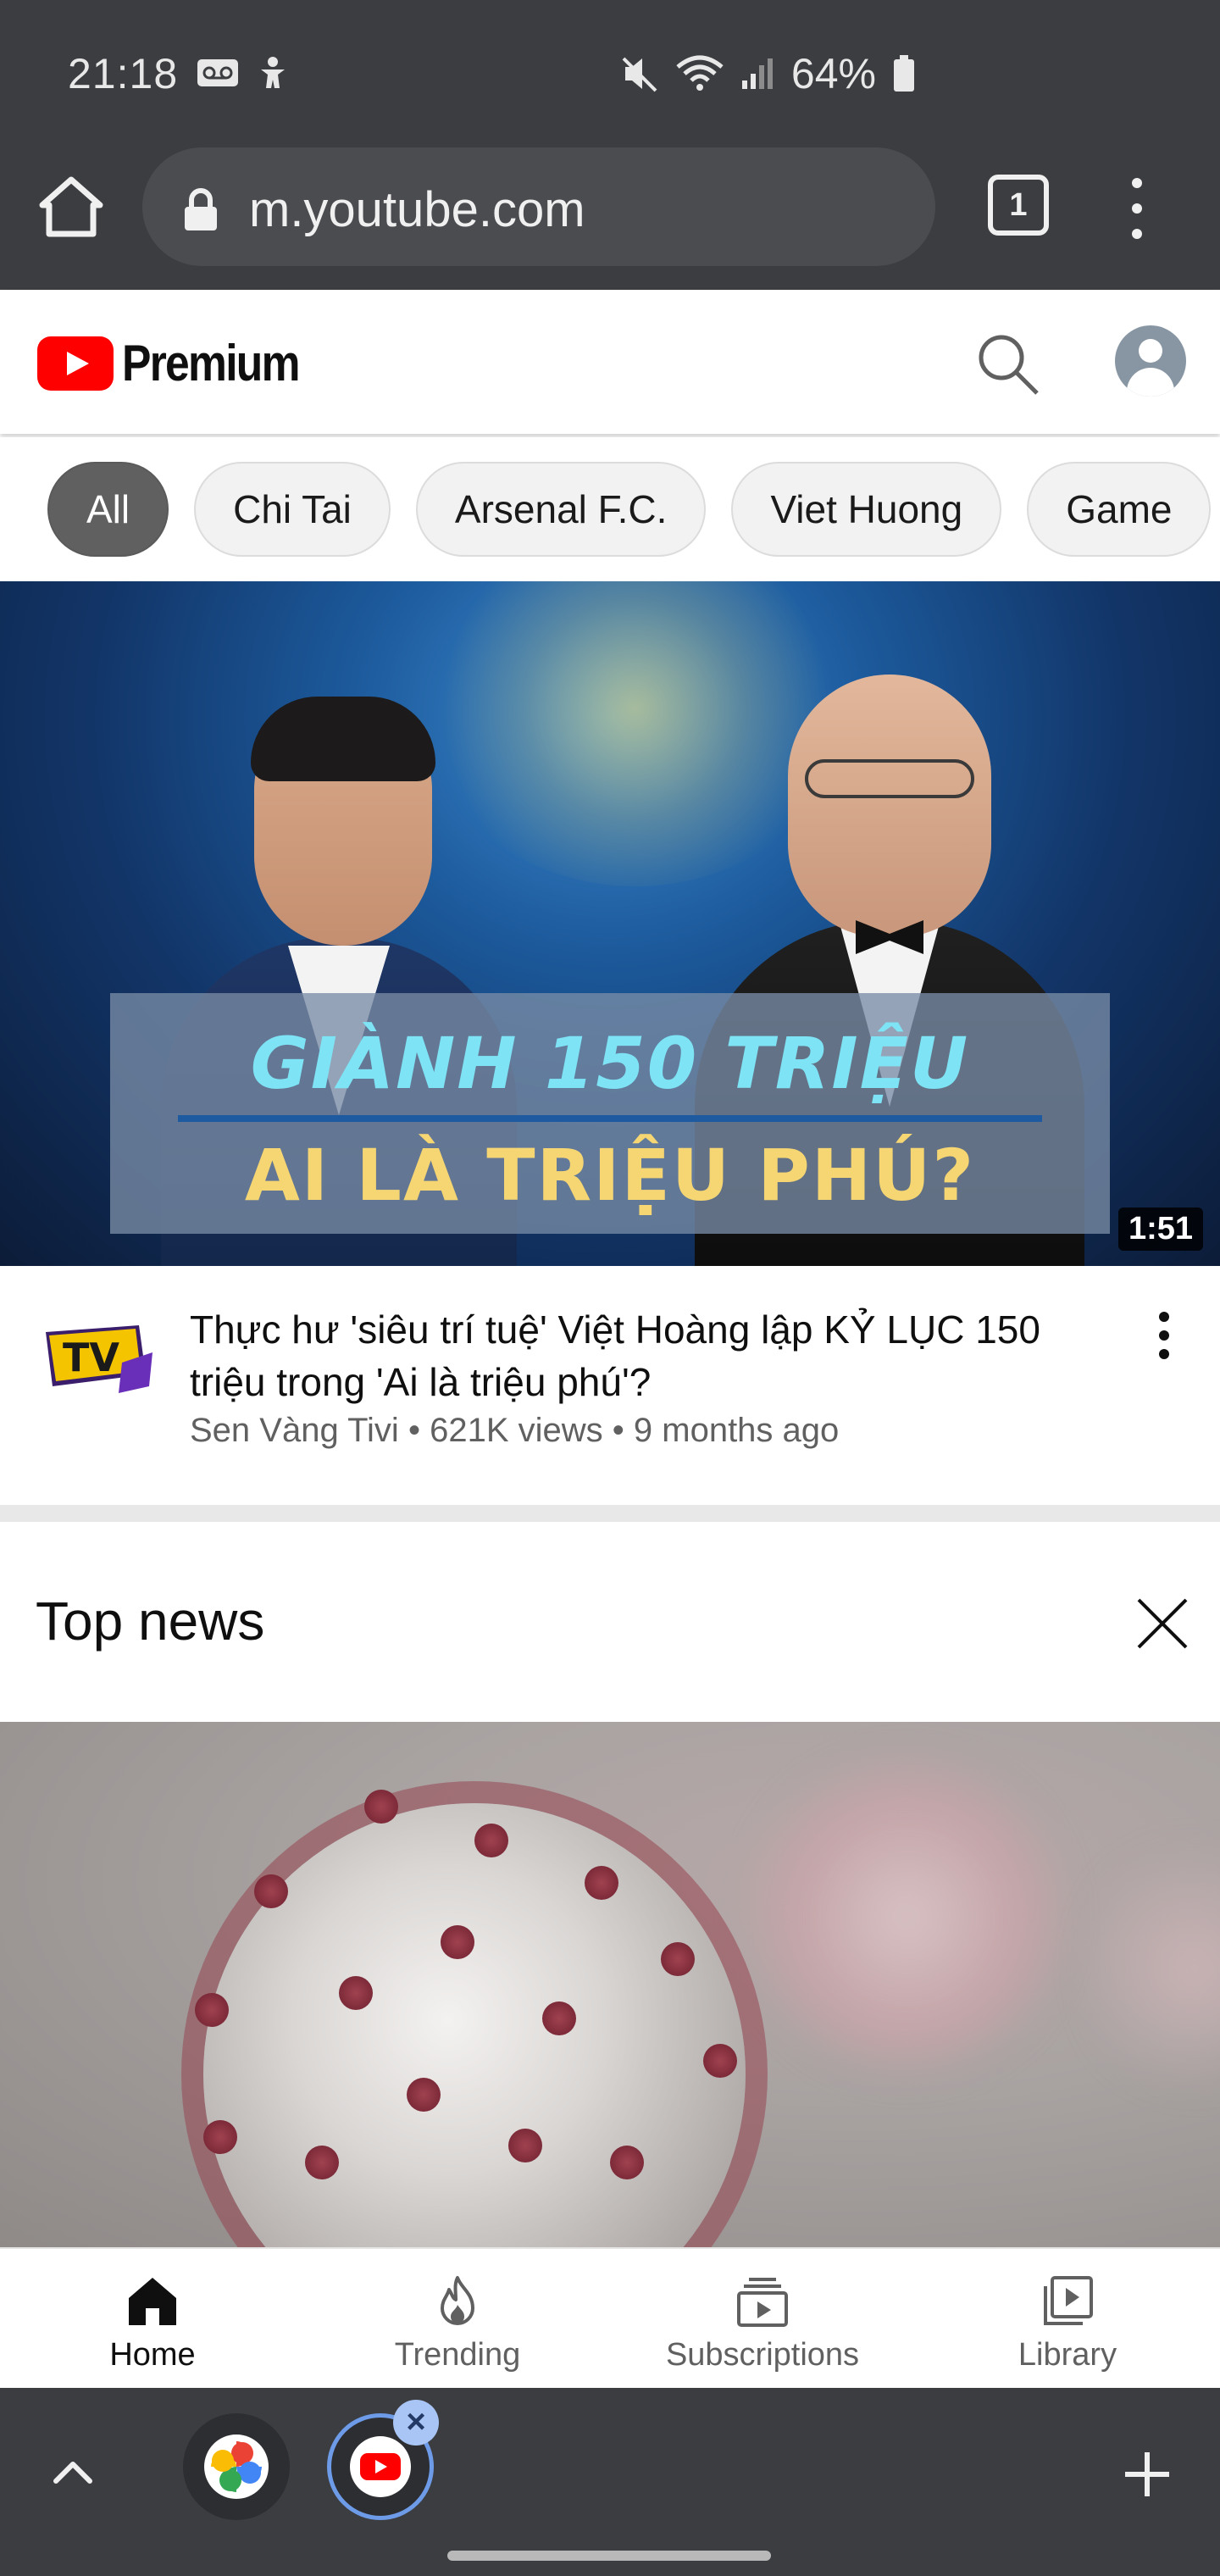  Describe the element at coordinates (1164, 1342) in the screenshot. I see `video-more-icon` at that location.